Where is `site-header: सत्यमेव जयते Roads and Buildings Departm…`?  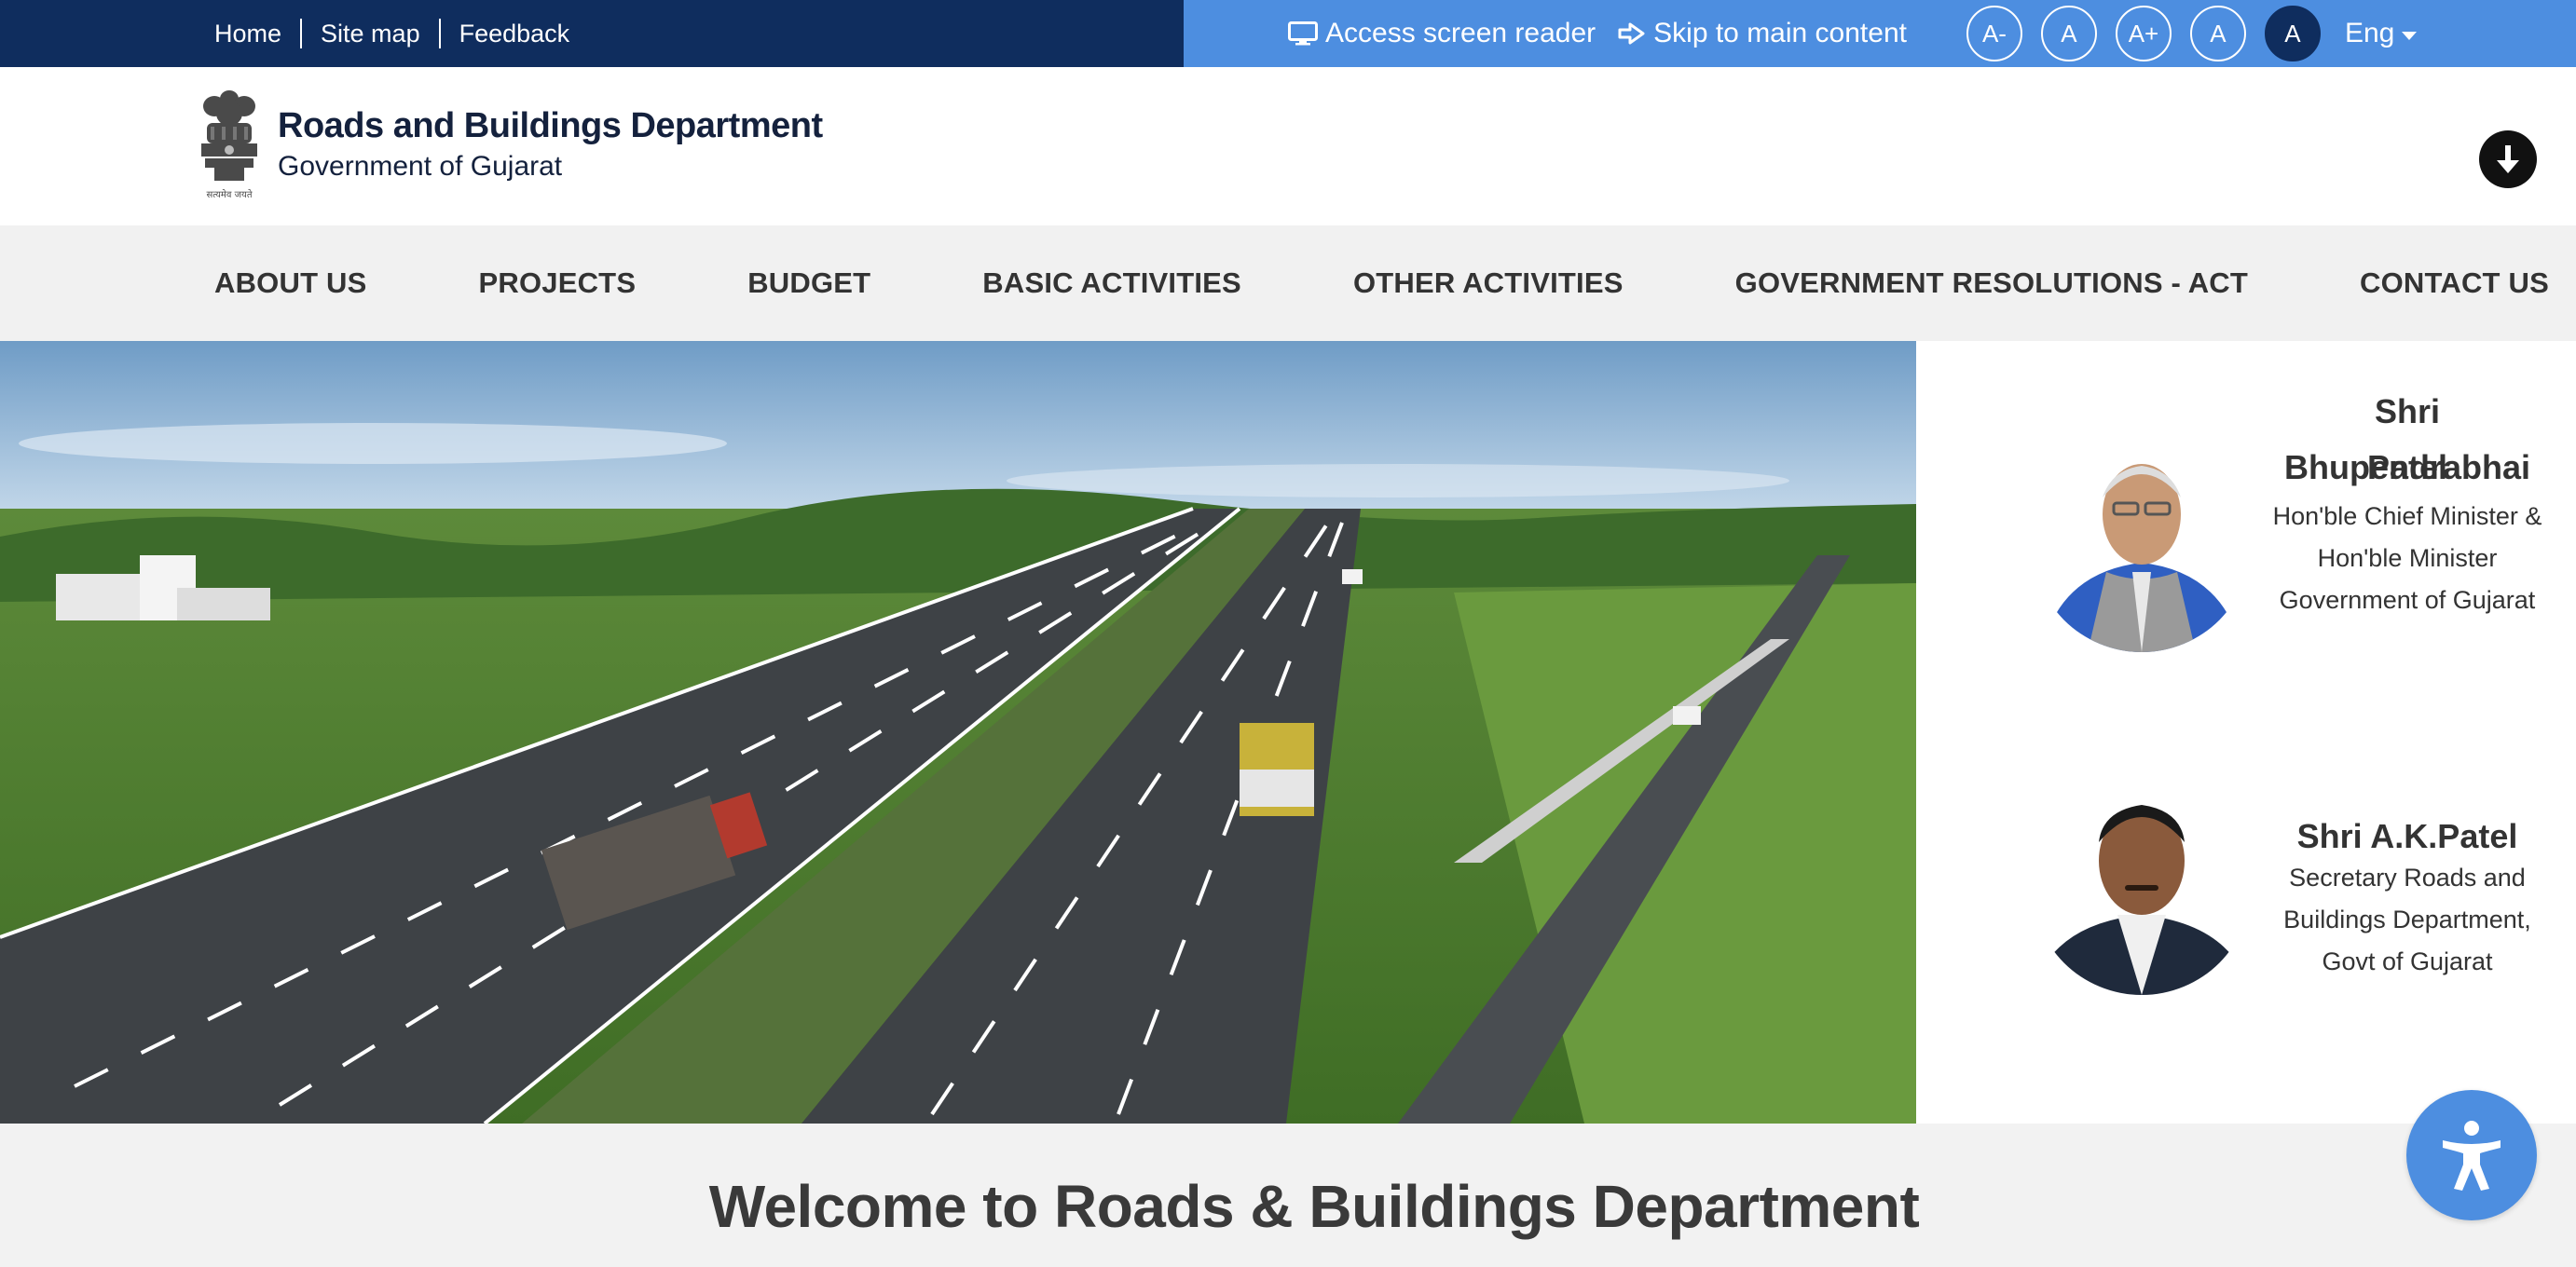
site-header: सत्यमेव जयते Roads and Buildings Departm… is located at coordinates (1288, 146).